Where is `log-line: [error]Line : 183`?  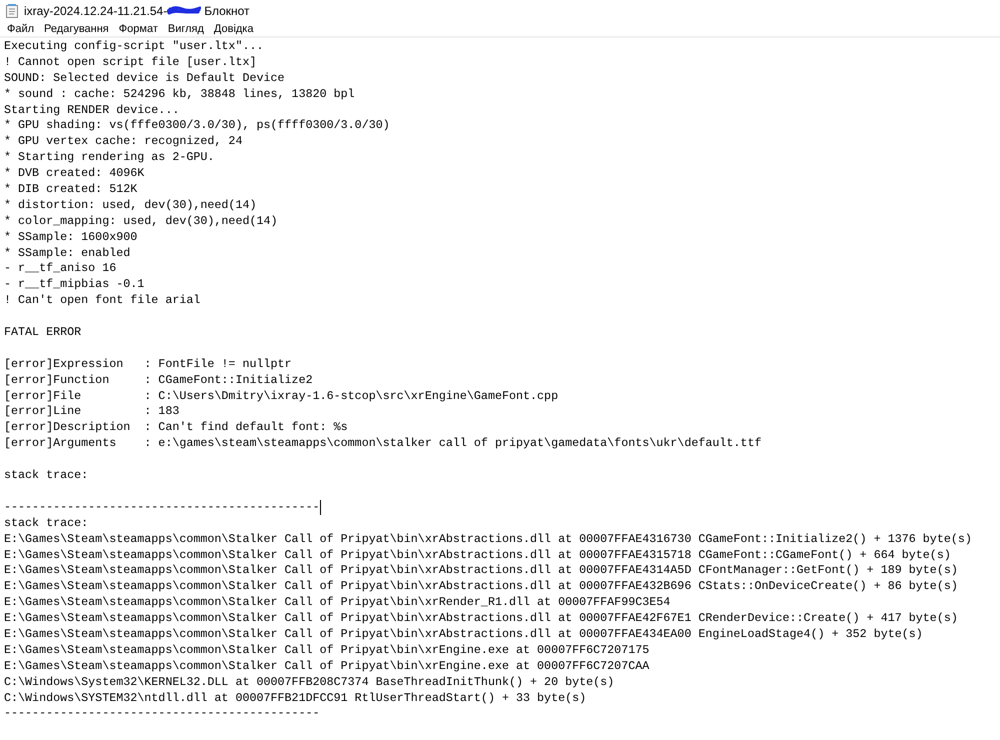 log-line: [error]Line : 183 is located at coordinates (92, 412).